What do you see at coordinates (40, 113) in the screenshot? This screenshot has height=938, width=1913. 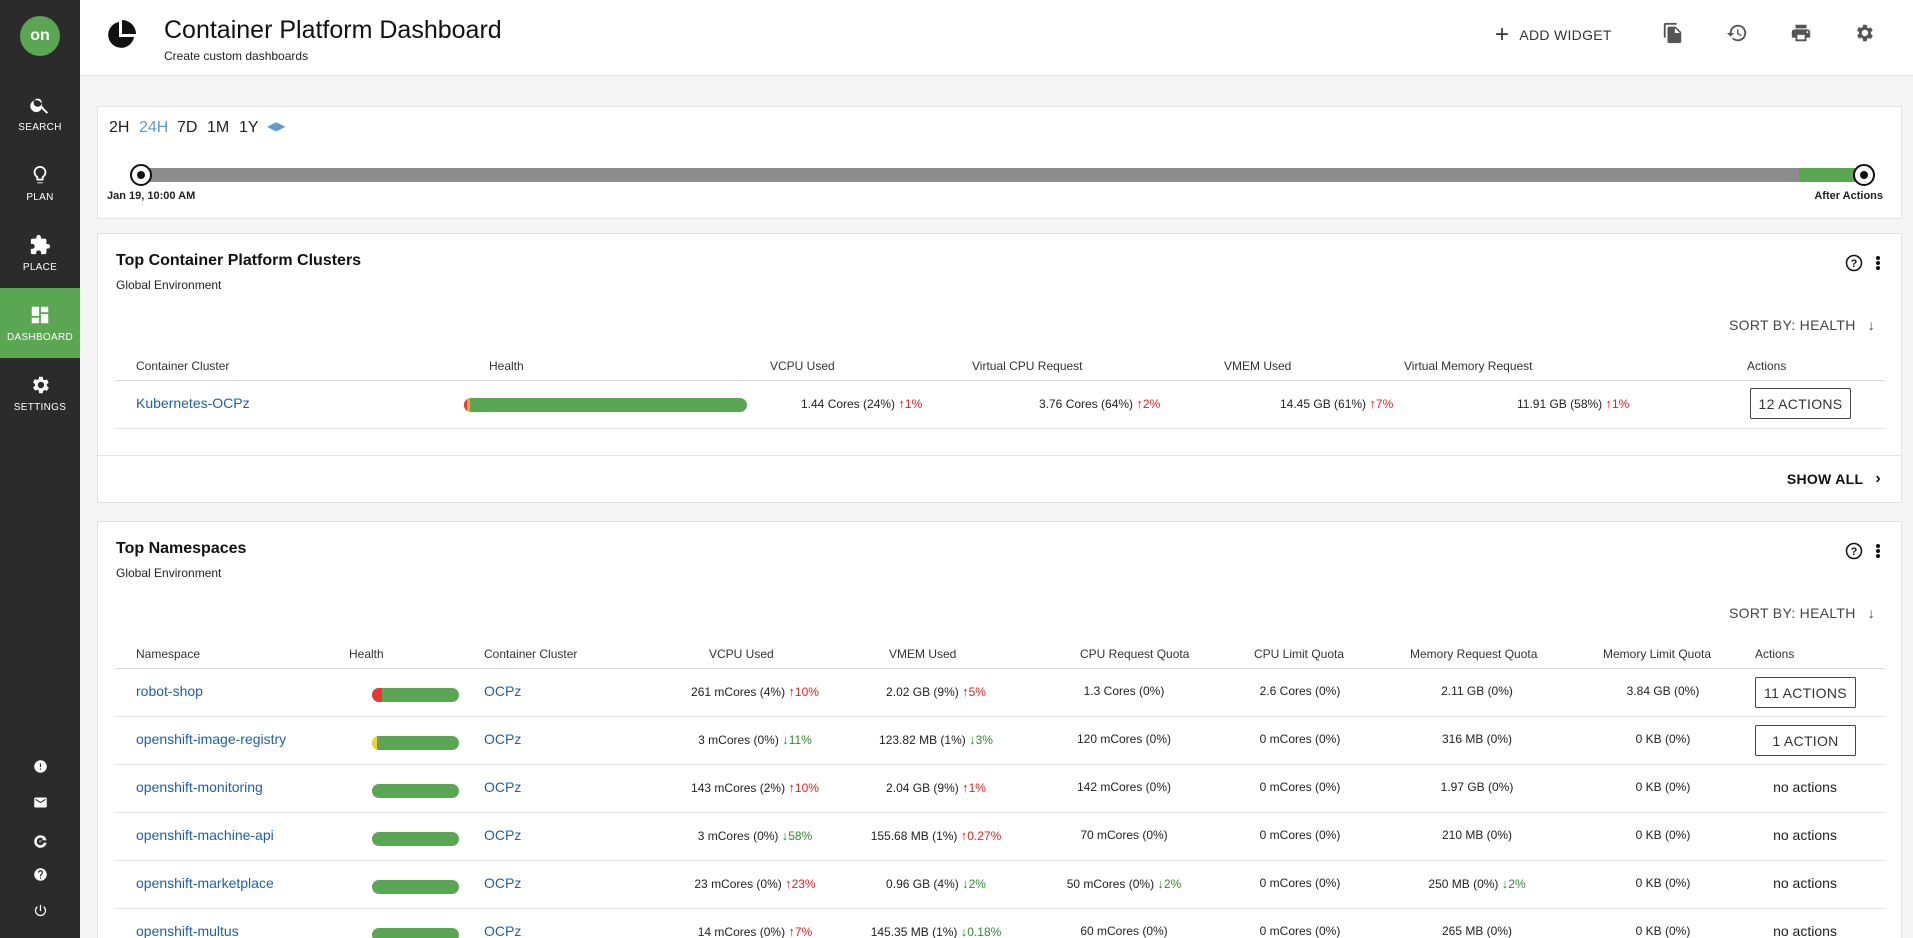 I see `sidebar-item-search: SEARCH` at bounding box center [40, 113].